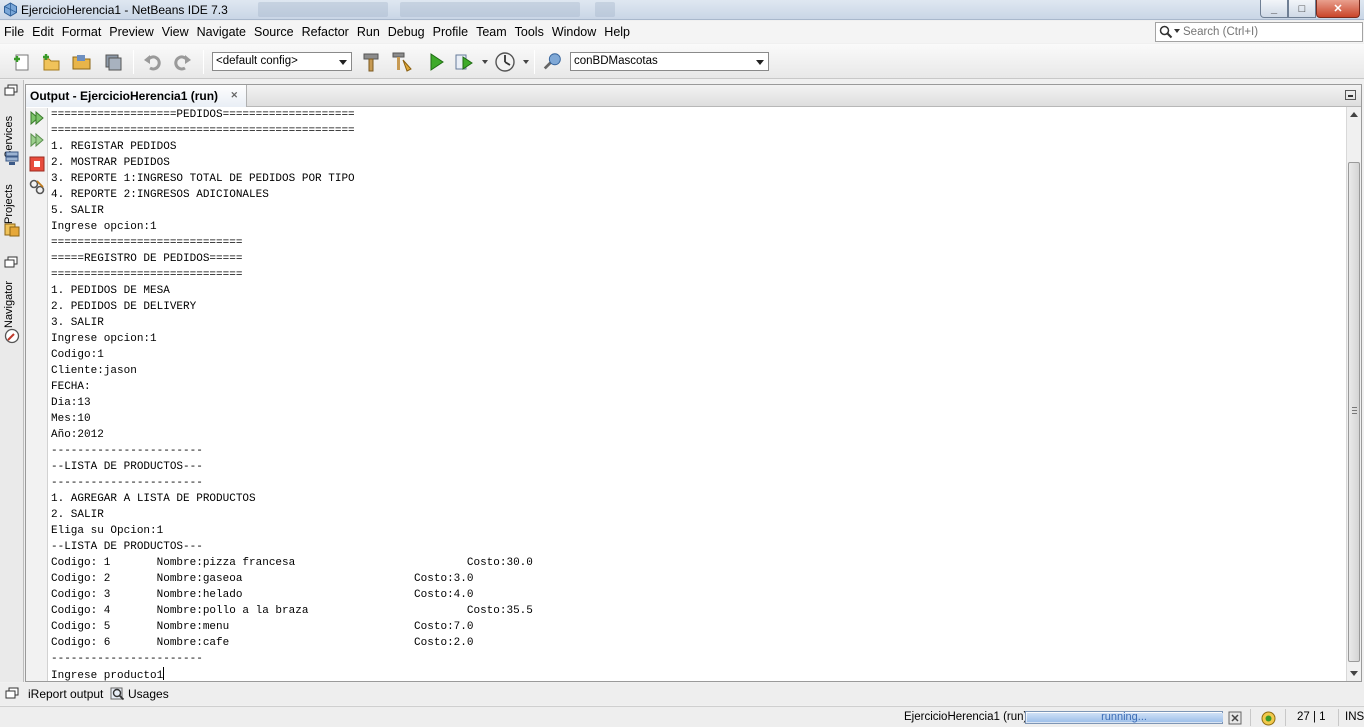 The image size is (1364, 727). I want to click on new-file-icon, so click(22, 62).